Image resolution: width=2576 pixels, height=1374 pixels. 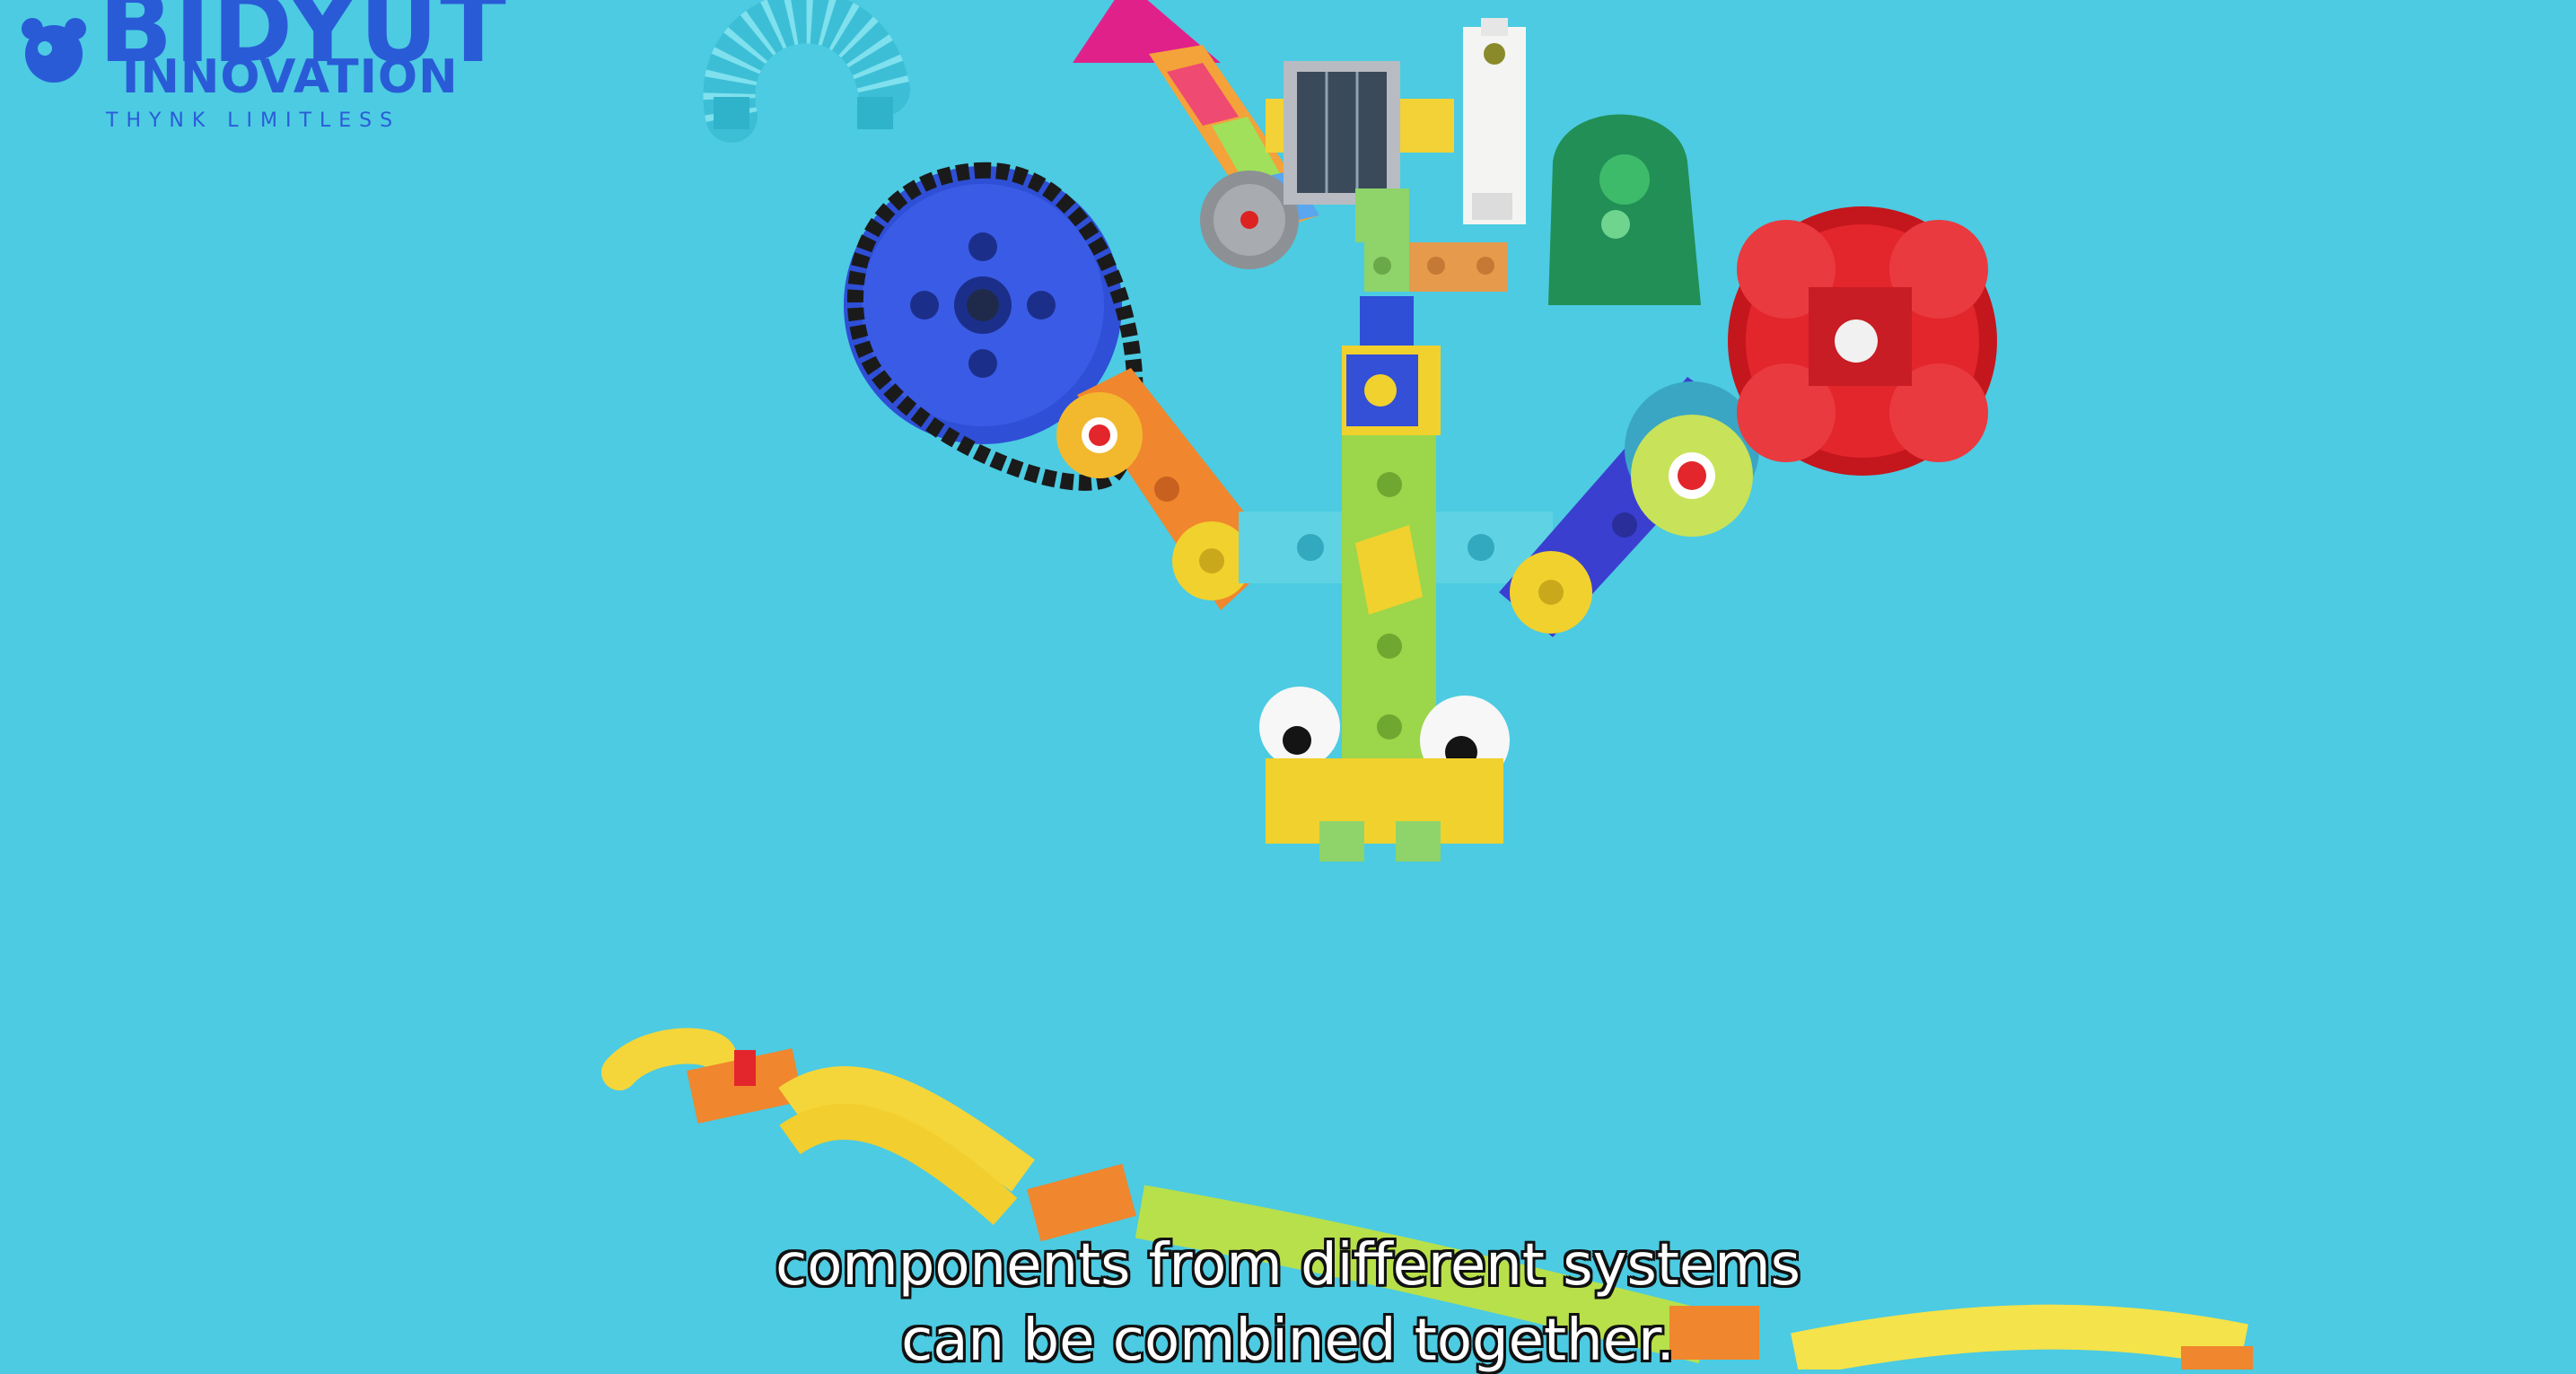 I want to click on brand-name-line2: INNOVATION, so click(x=290, y=77).